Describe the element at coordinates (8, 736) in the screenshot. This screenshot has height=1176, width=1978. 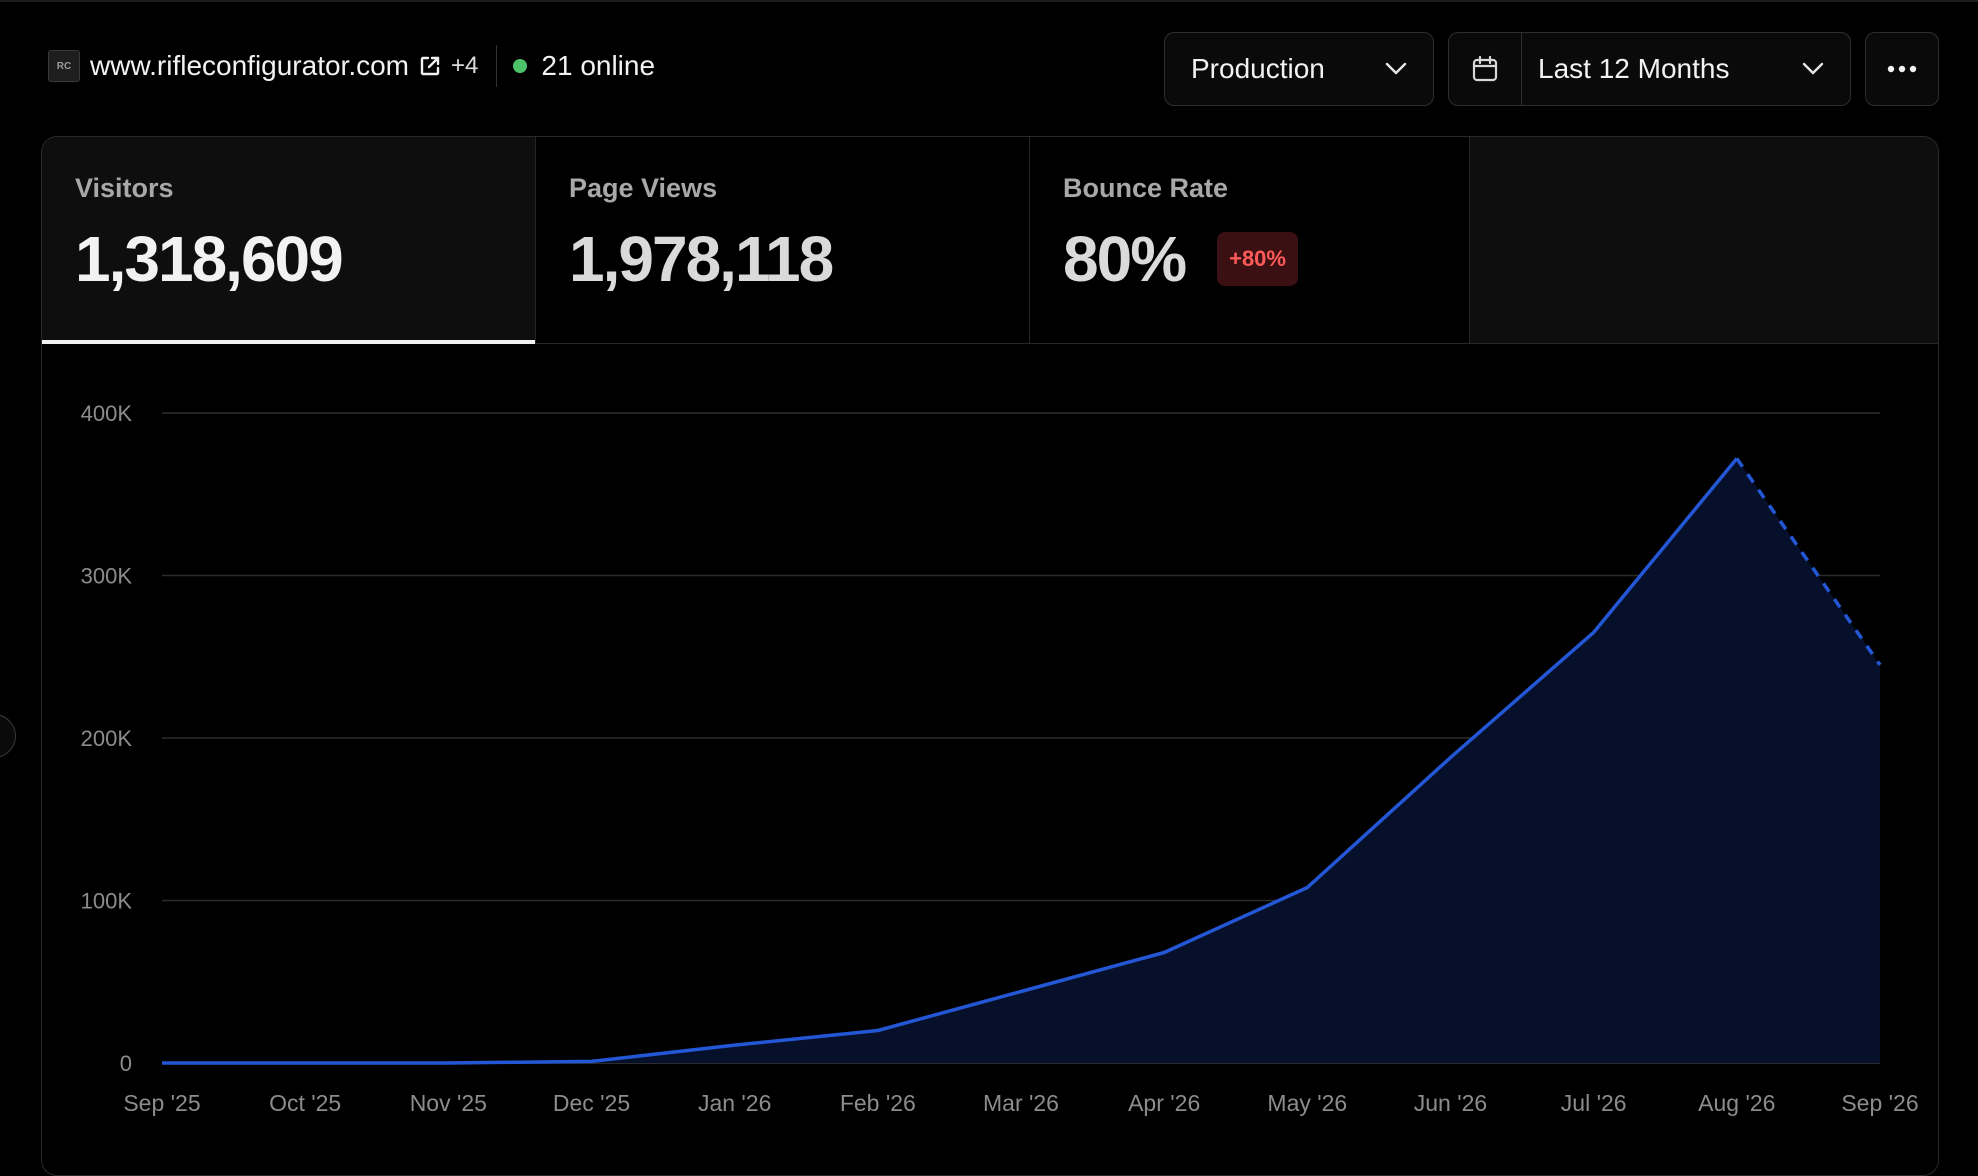
I see `sidebar-toggle-handle` at that location.